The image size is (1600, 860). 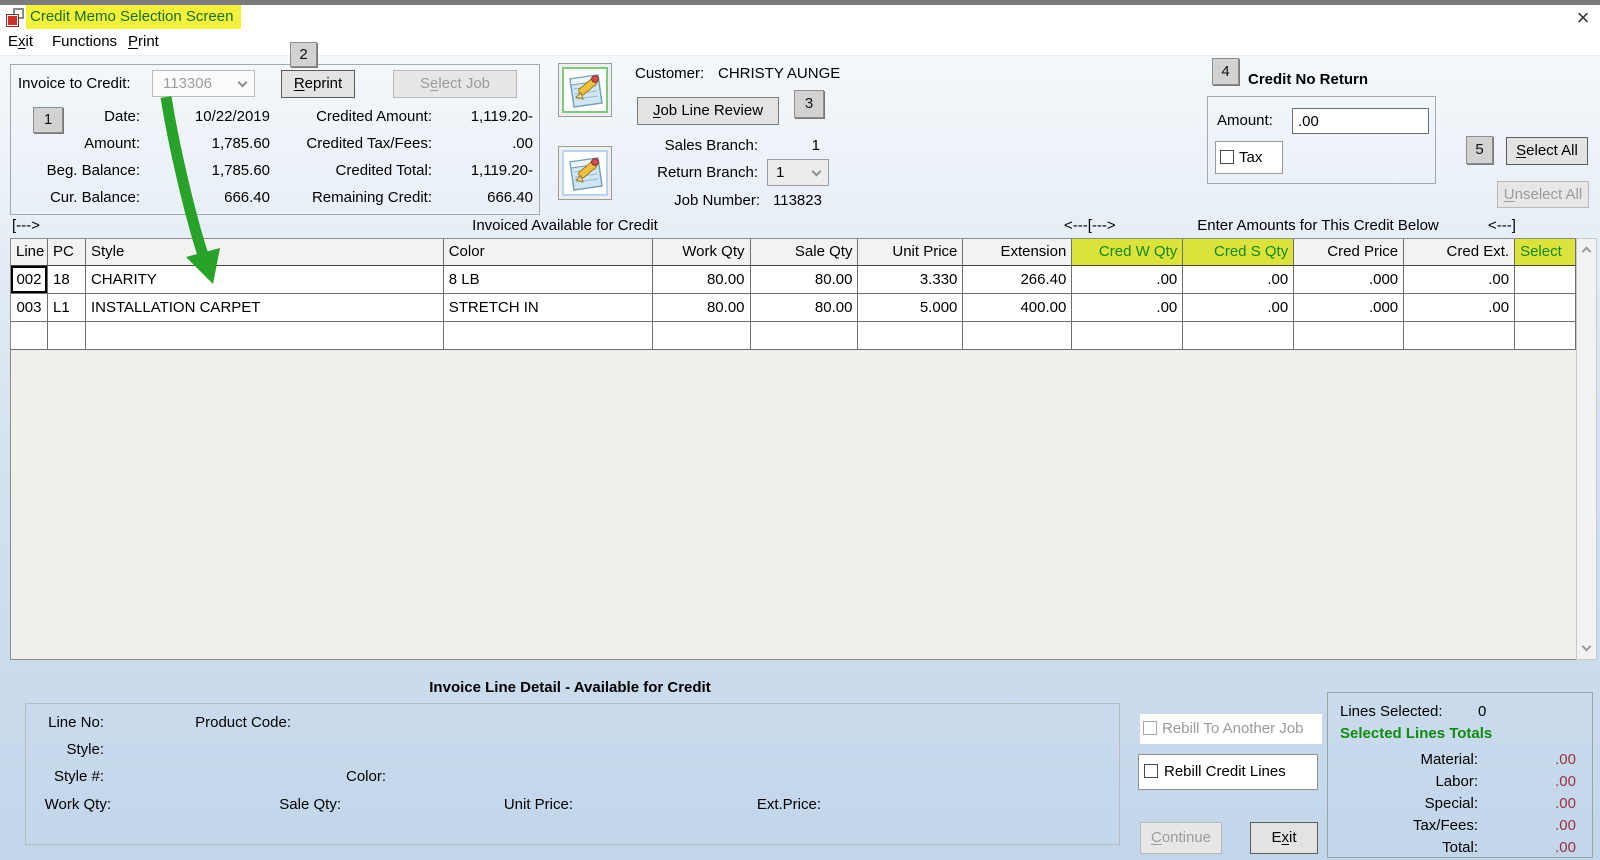 What do you see at coordinates (264, 308) in the screenshot?
I see `table-cell: INSTALLATION CARPET` at bounding box center [264, 308].